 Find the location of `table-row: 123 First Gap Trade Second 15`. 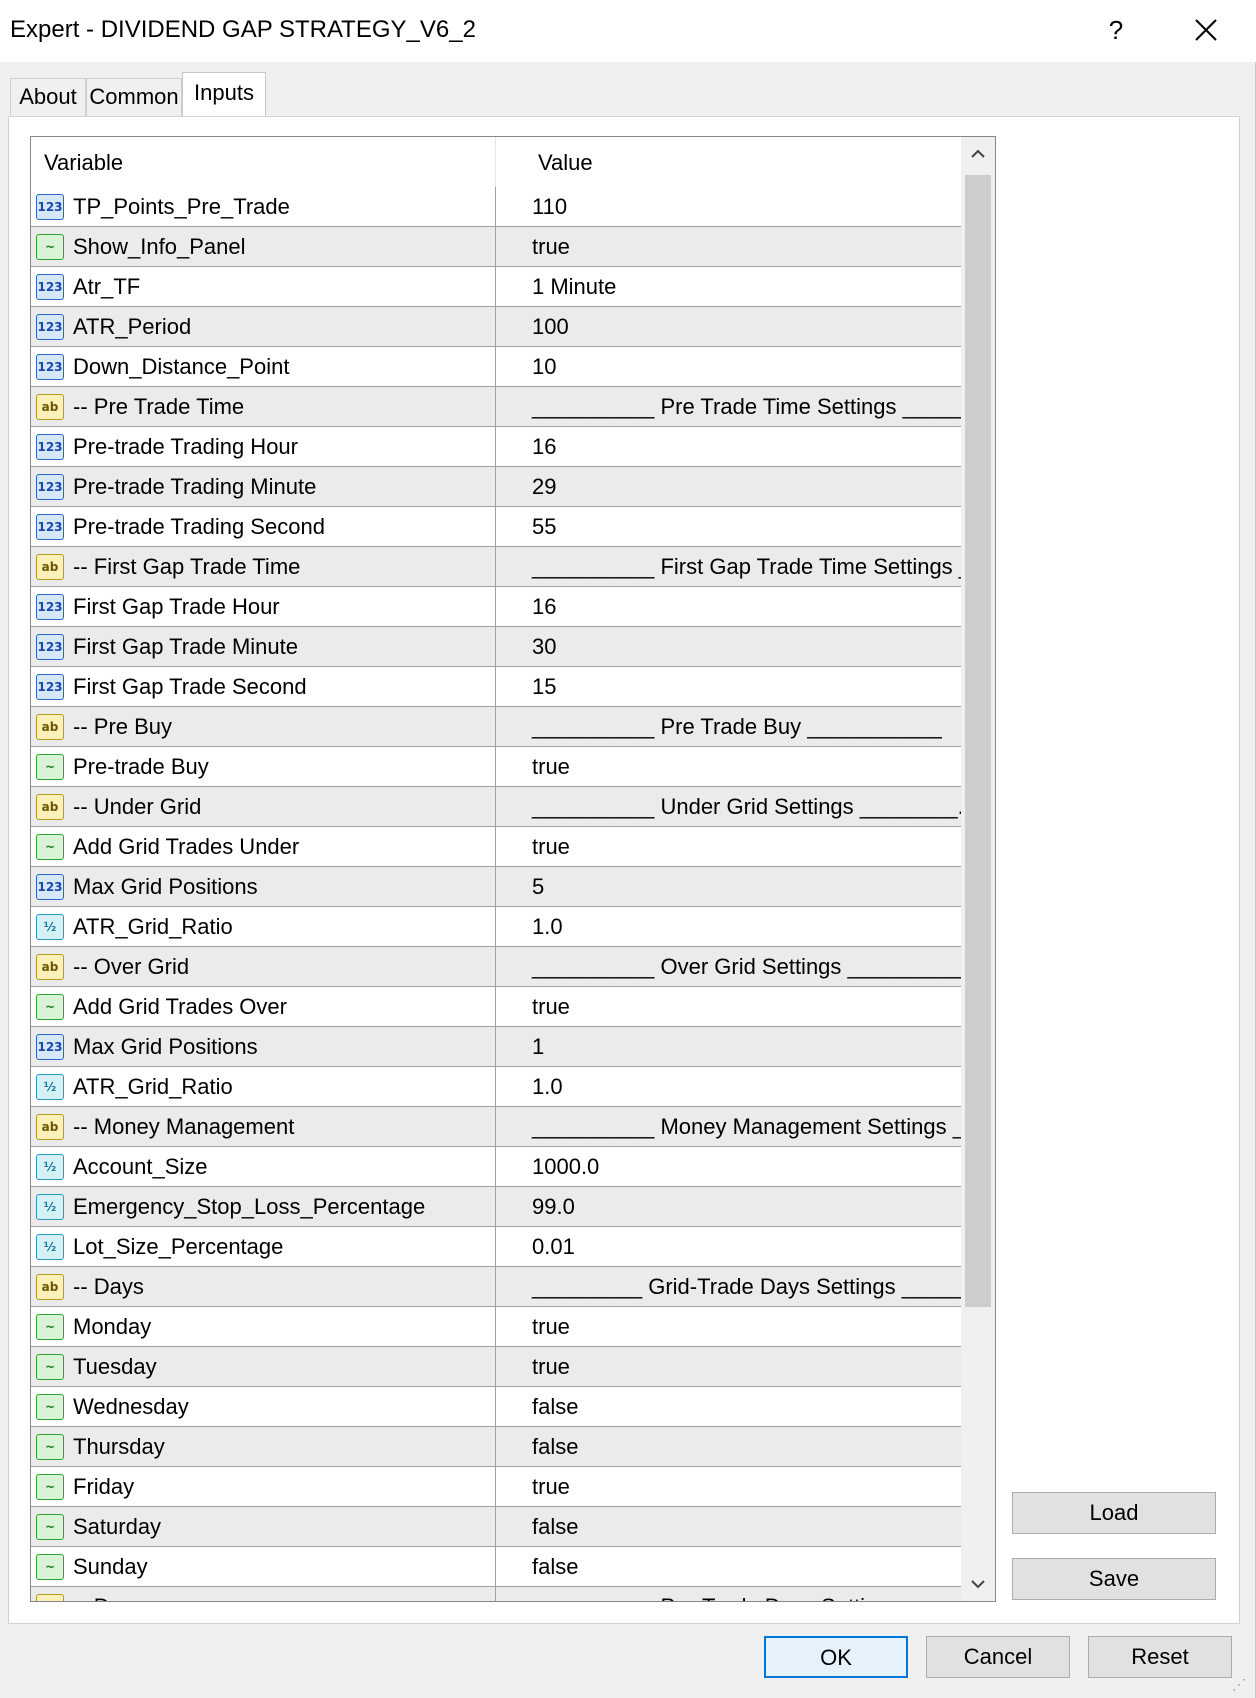

table-row: 123 First Gap Trade Second 15 is located at coordinates (496, 687).